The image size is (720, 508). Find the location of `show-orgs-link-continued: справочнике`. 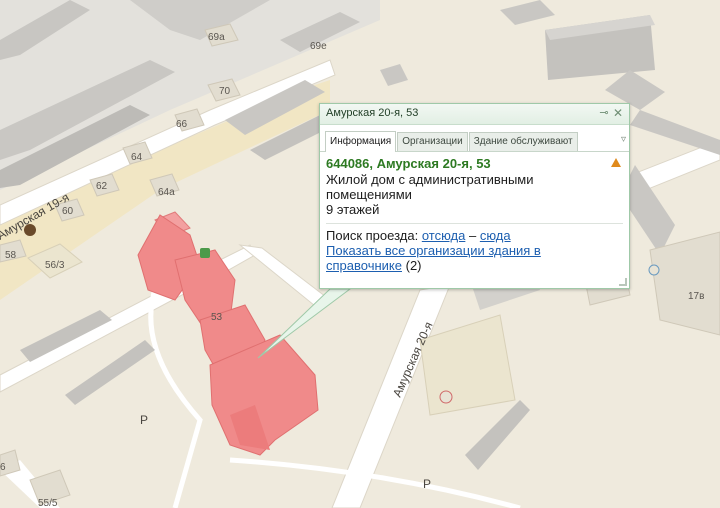

show-orgs-link-continued: справочнике is located at coordinates (364, 265).